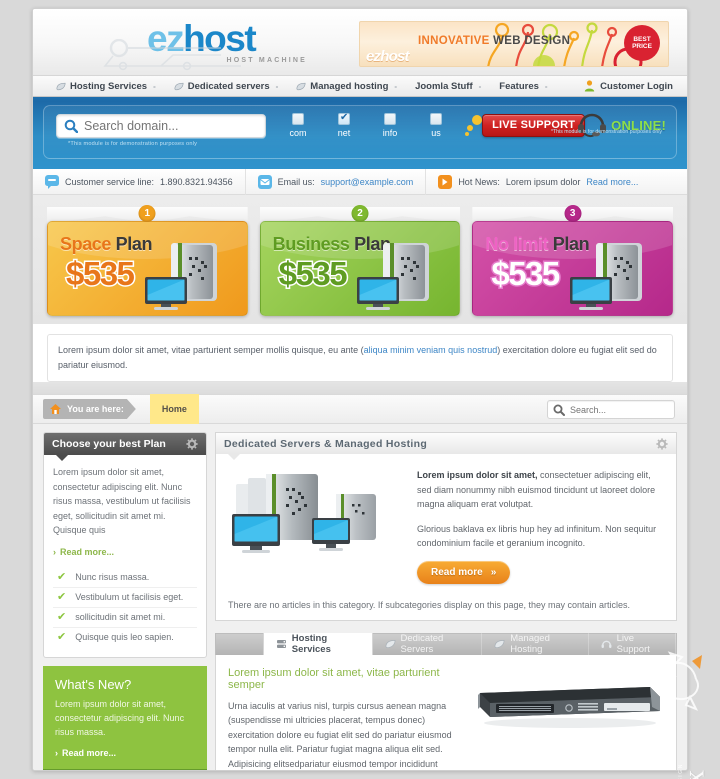 Image resolution: width=720 pixels, height=779 pixels. Describe the element at coordinates (436, 133) in the screenshot. I see `tld-label: us` at that location.